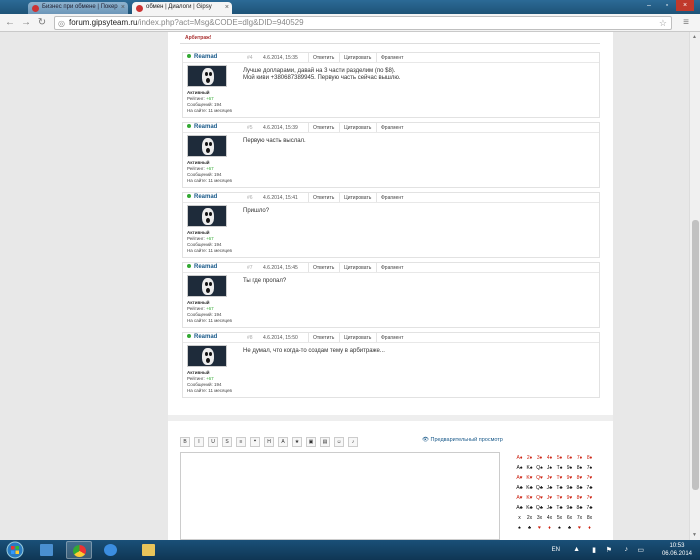  I want to click on preview-link: 👁 Предварительный просмотр, so click(462, 440).